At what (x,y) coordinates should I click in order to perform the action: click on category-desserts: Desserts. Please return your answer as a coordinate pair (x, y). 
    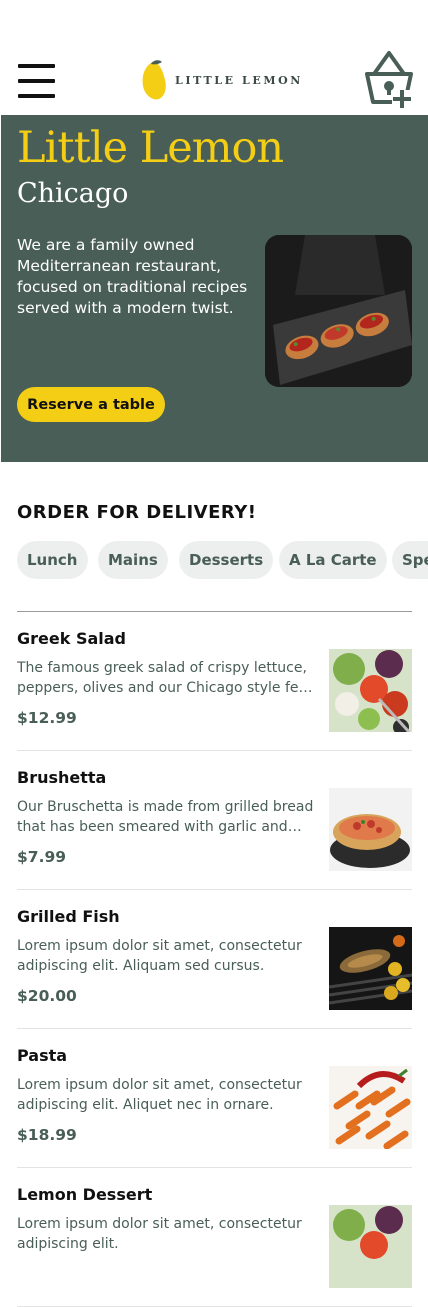
    Looking at the image, I should click on (226, 560).